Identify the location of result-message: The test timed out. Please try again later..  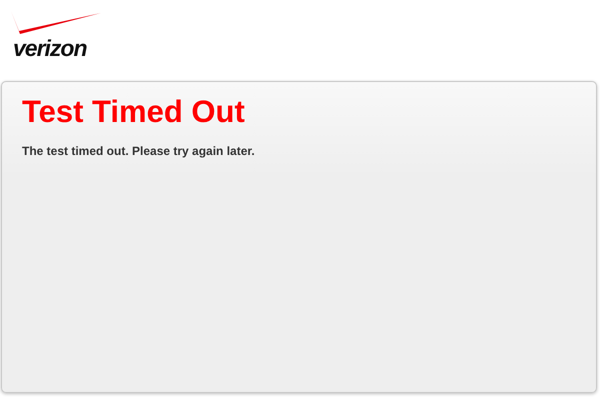
(139, 151).